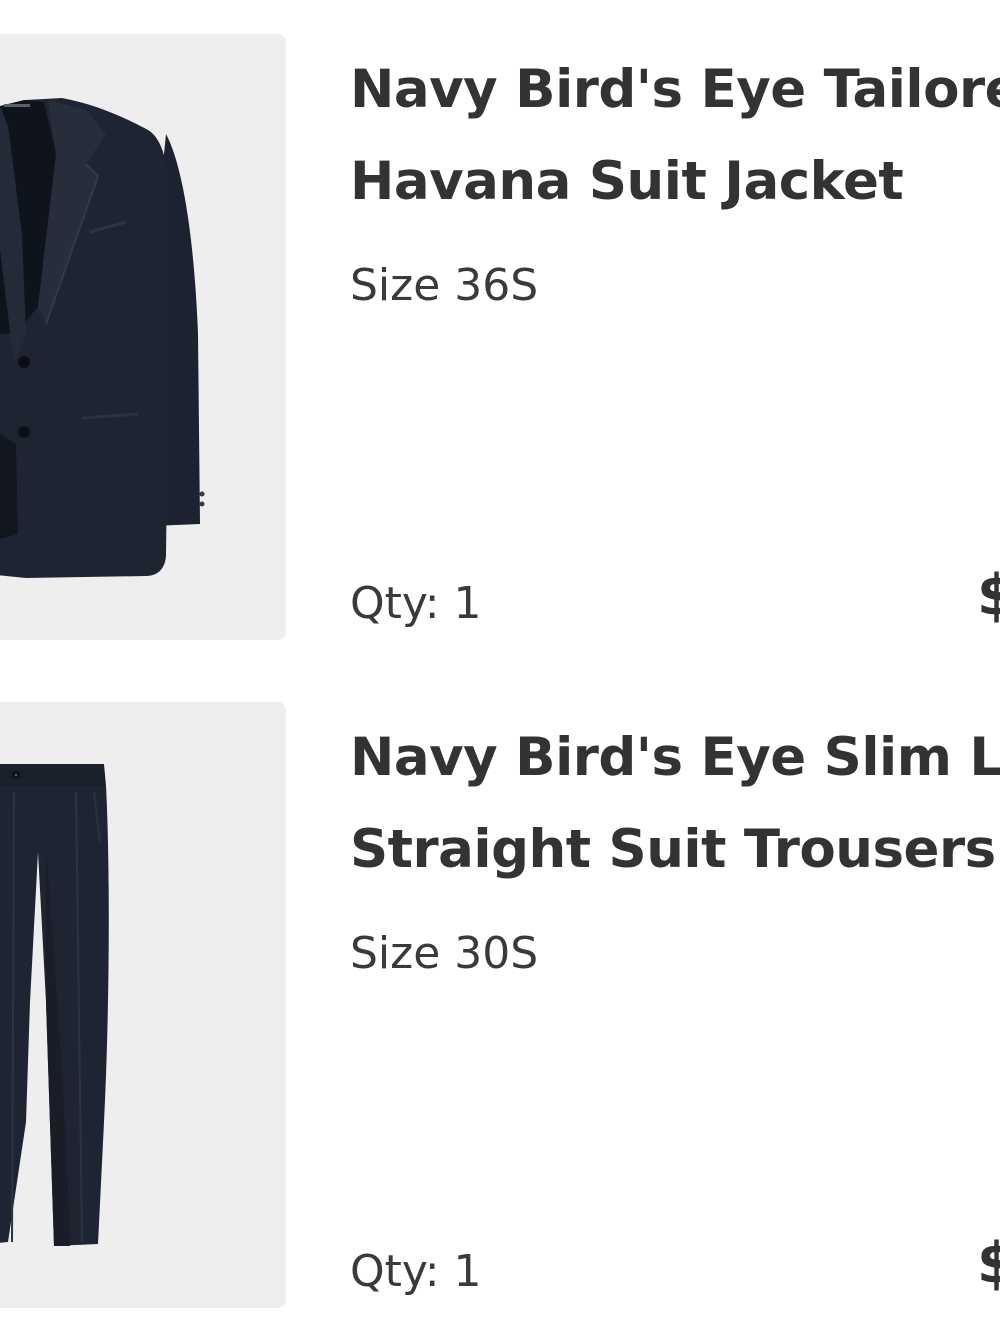 This screenshot has width=1000, height=1333. What do you see at coordinates (444, 285) in the screenshot?
I see `product-size: Size 36S` at bounding box center [444, 285].